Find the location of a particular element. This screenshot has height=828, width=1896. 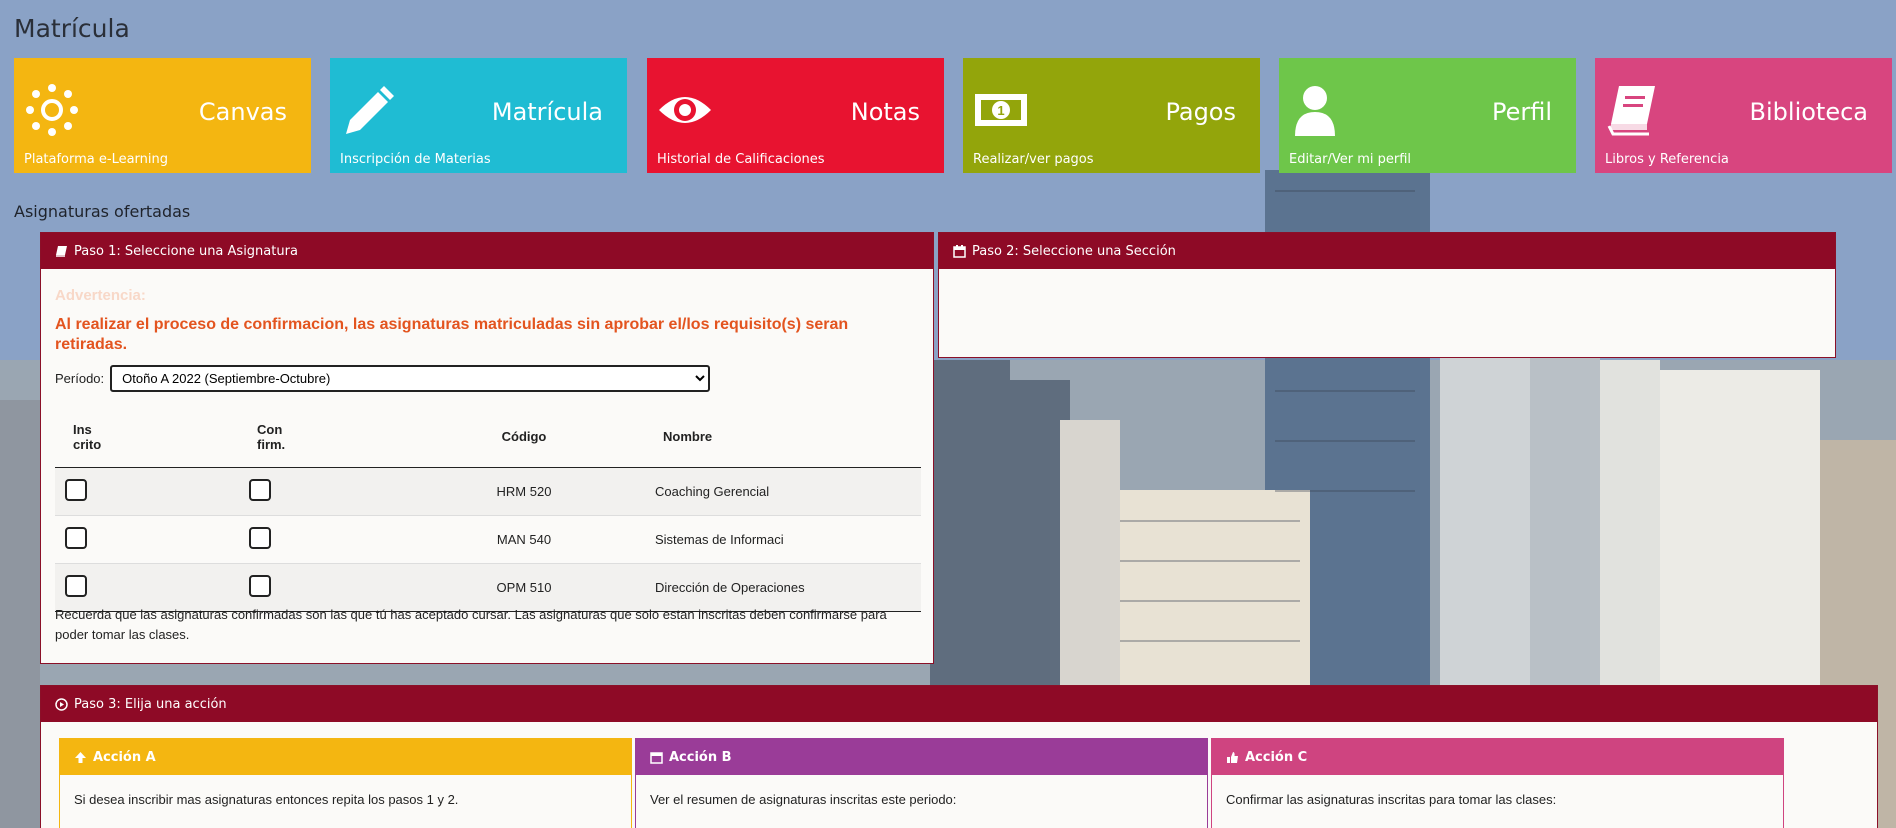

tile-pagos: 1 Pagos Realizar/ver pagos is located at coordinates (1111, 115).